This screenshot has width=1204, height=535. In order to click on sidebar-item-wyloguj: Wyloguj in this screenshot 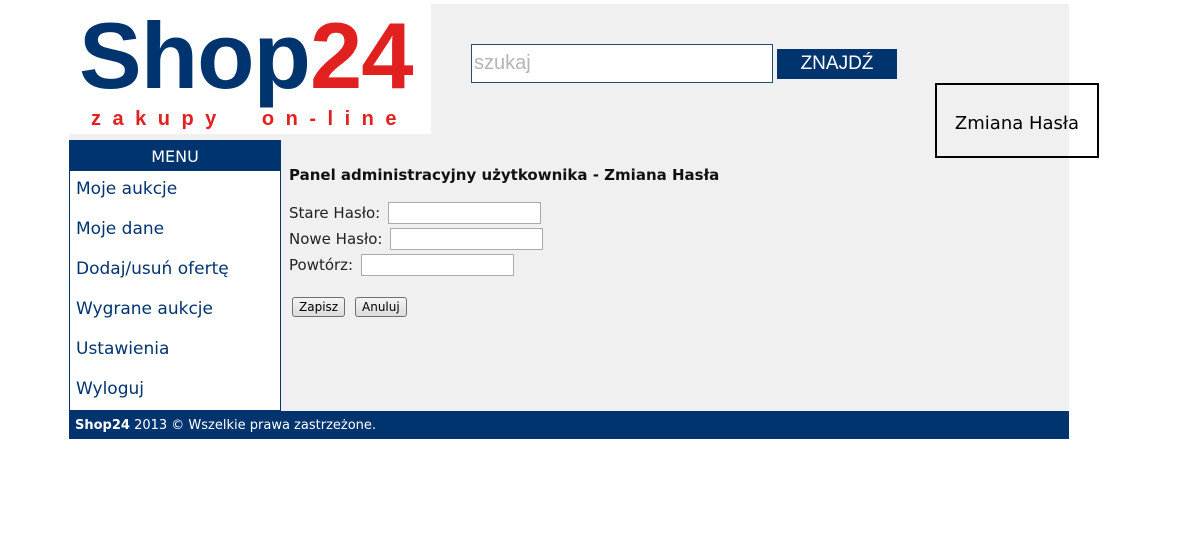, I will do `click(175, 391)`.